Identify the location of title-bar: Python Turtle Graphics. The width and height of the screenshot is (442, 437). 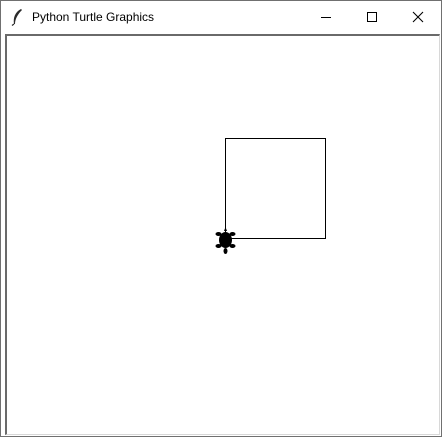
(221, 17).